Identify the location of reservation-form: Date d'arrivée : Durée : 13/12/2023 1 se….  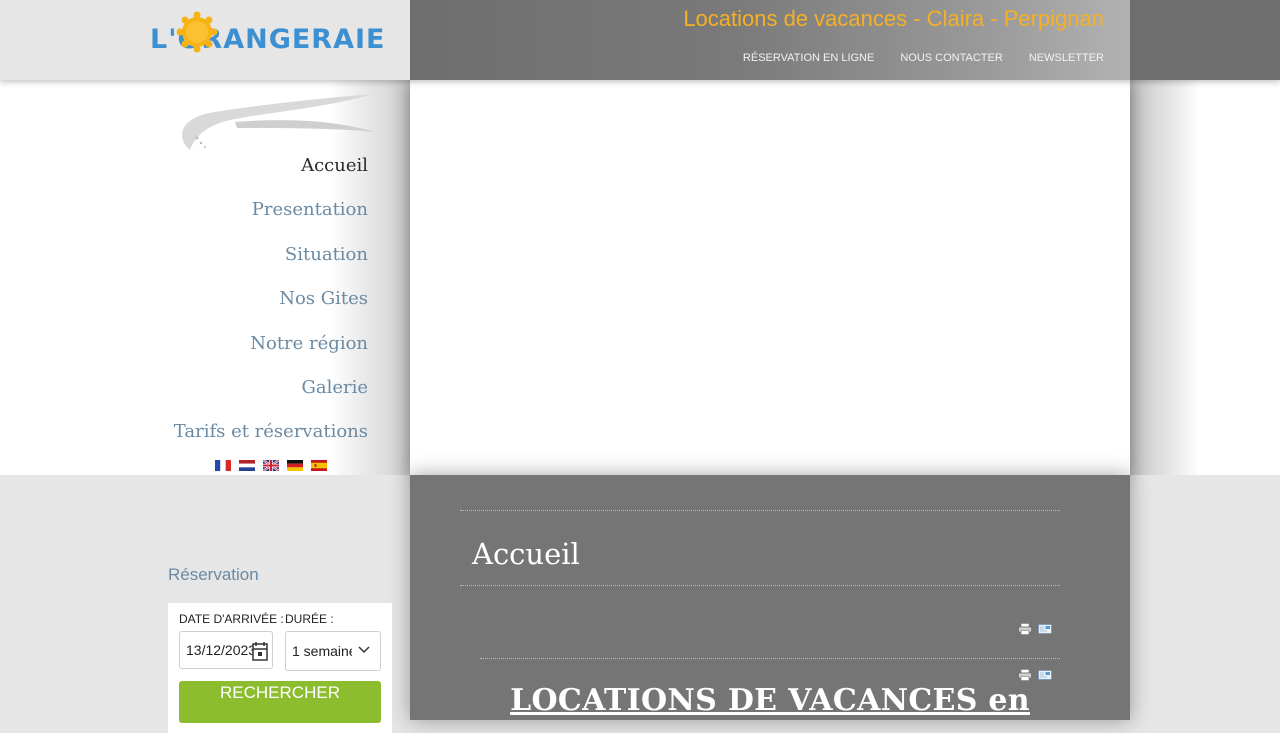
(280, 668).